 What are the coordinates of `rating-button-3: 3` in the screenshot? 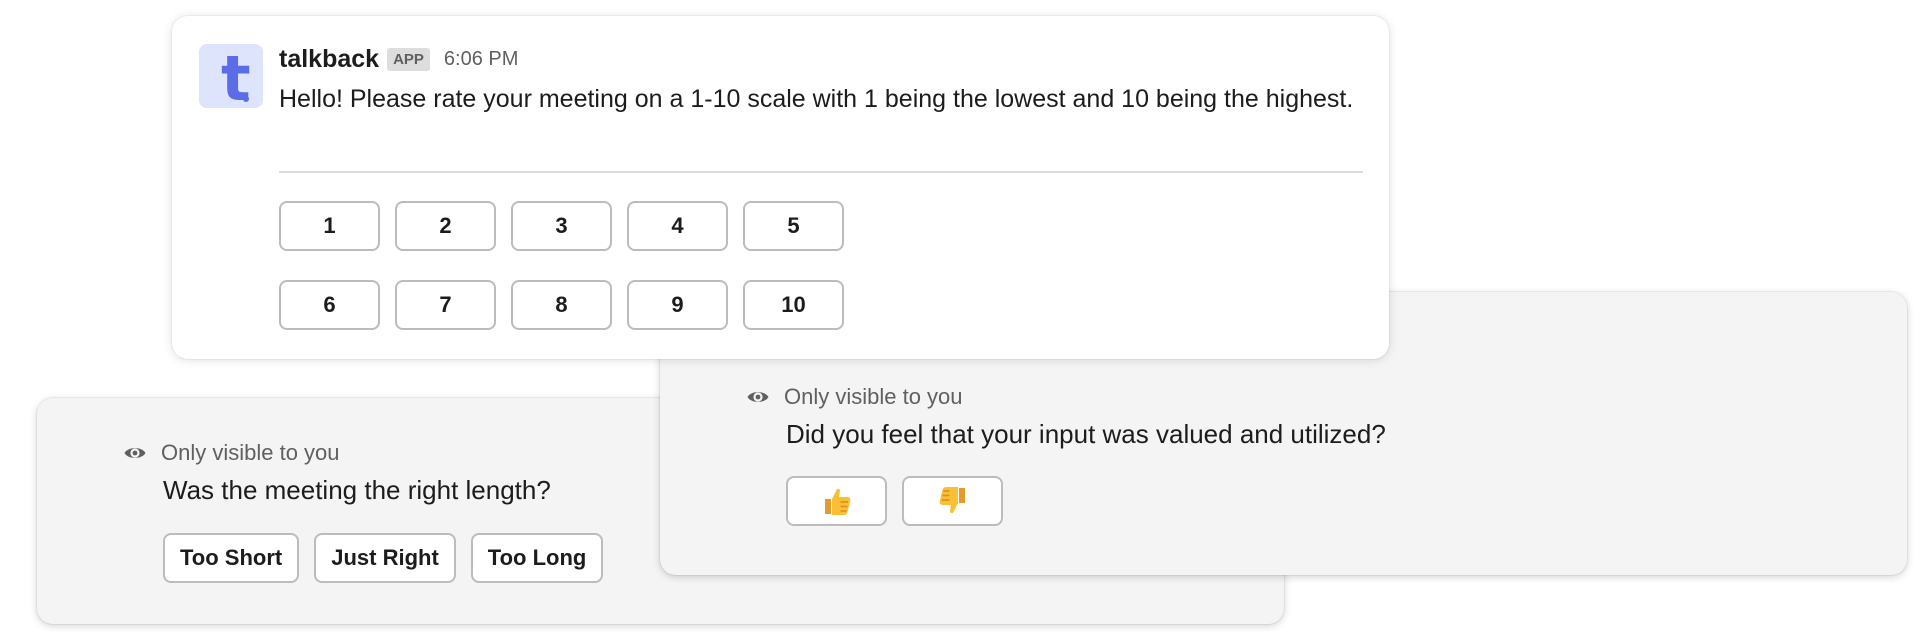 It's located at (561, 226).